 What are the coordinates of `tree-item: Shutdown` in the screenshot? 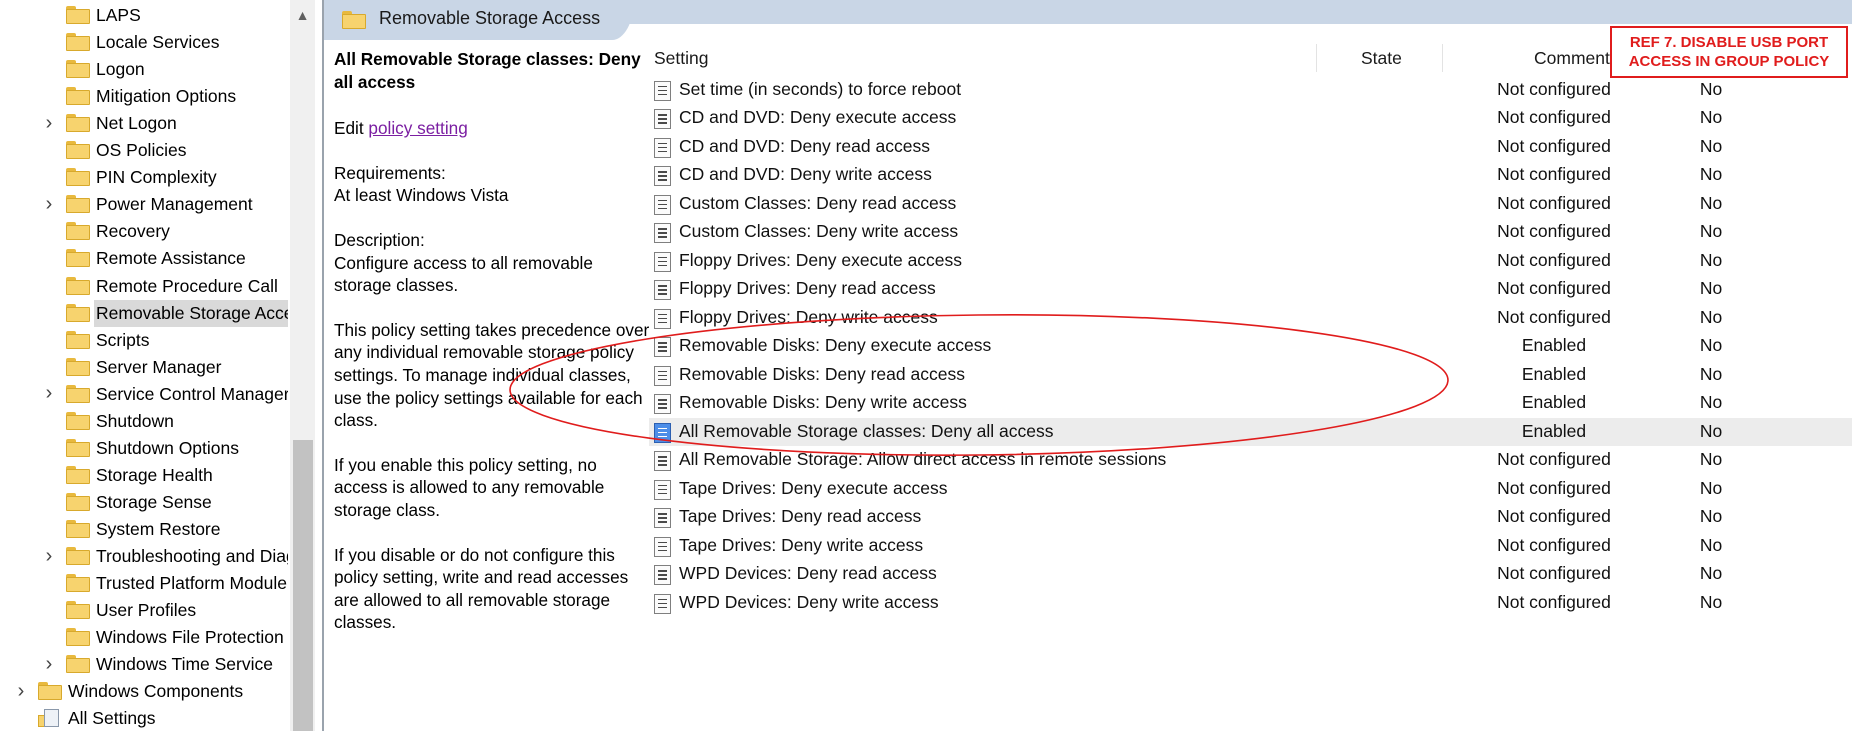 It's located at (144, 421).